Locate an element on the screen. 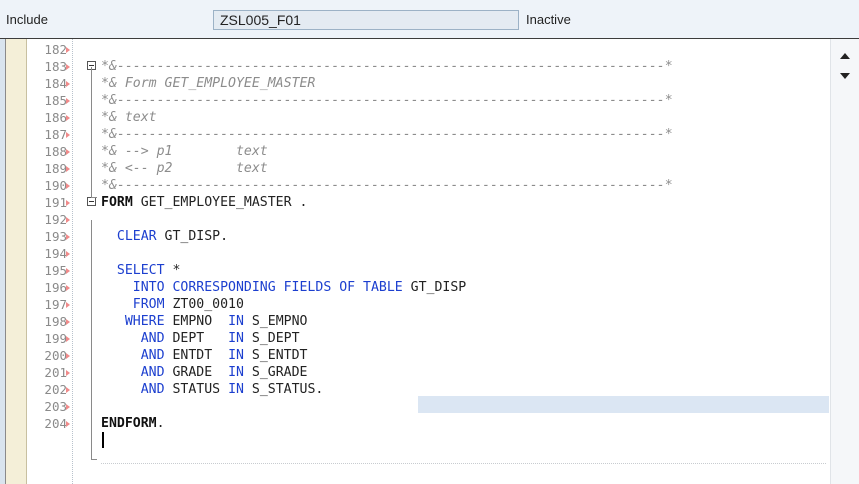 The height and width of the screenshot is (484, 859). code-token: S_DEPT is located at coordinates (271, 338).